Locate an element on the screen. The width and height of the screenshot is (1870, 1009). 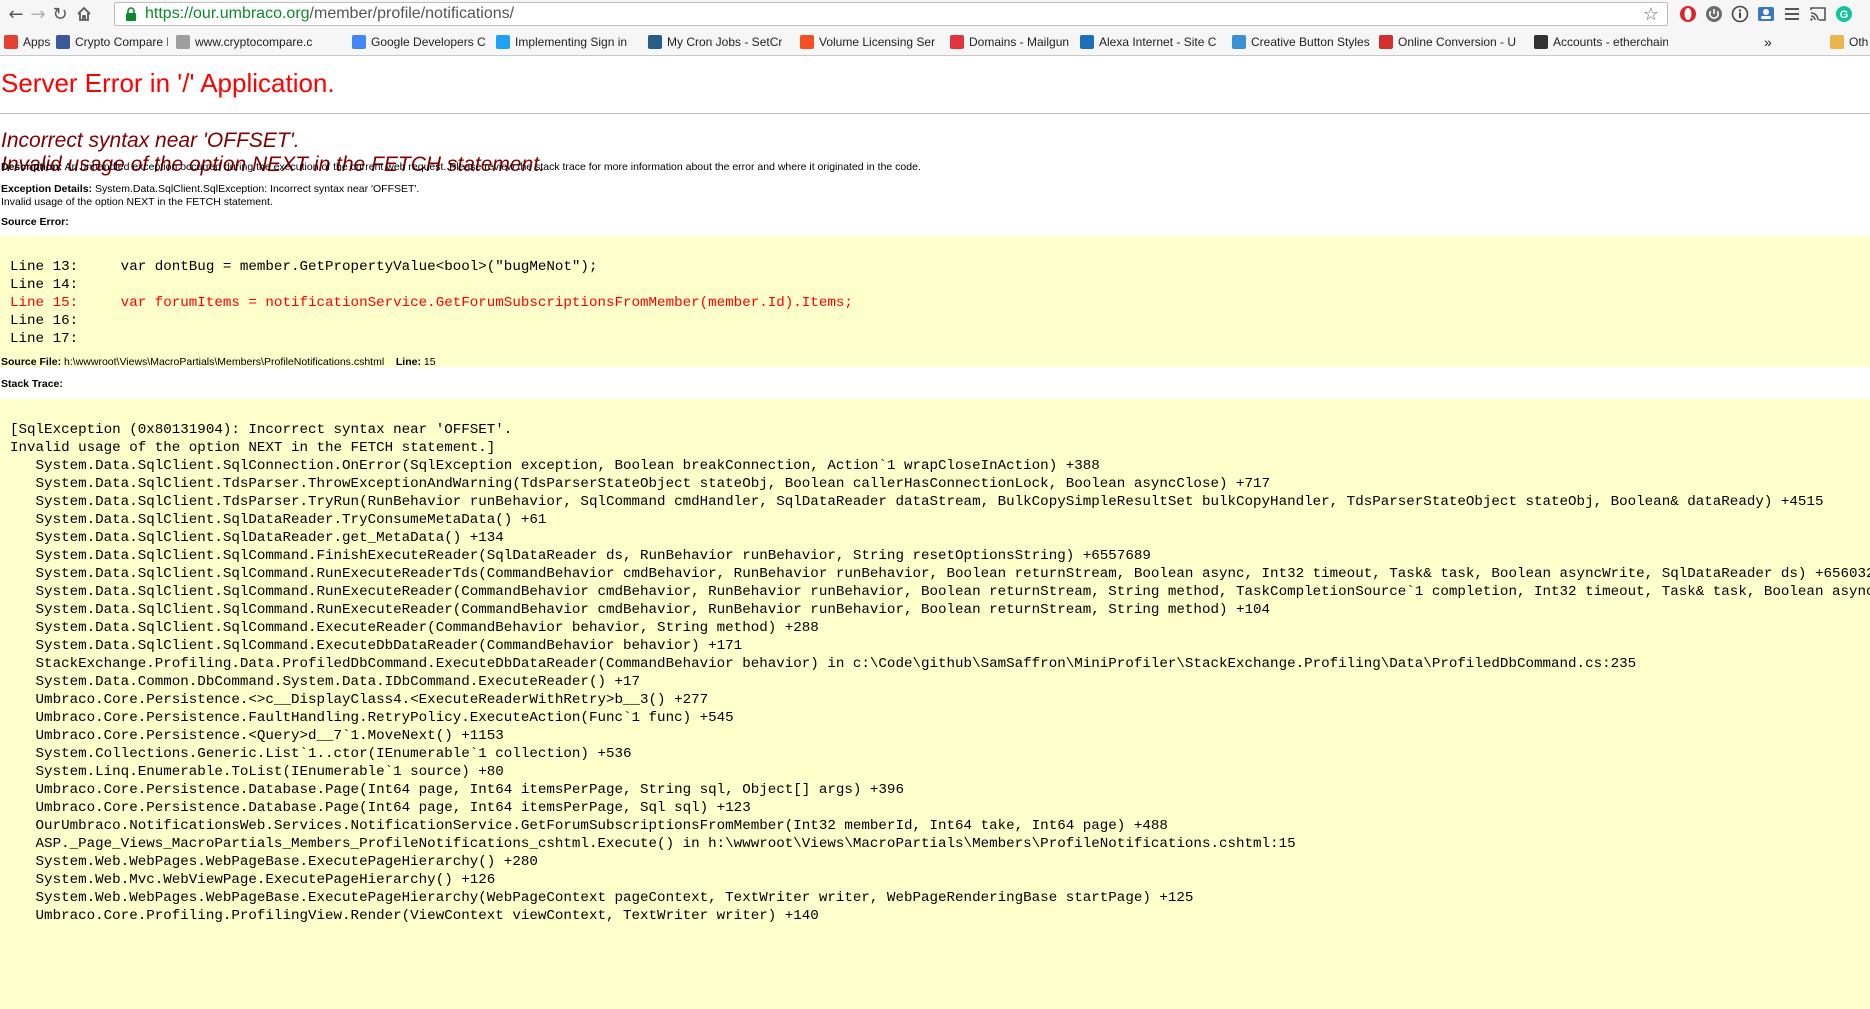
back-button: ← is located at coordinates (16, 14).